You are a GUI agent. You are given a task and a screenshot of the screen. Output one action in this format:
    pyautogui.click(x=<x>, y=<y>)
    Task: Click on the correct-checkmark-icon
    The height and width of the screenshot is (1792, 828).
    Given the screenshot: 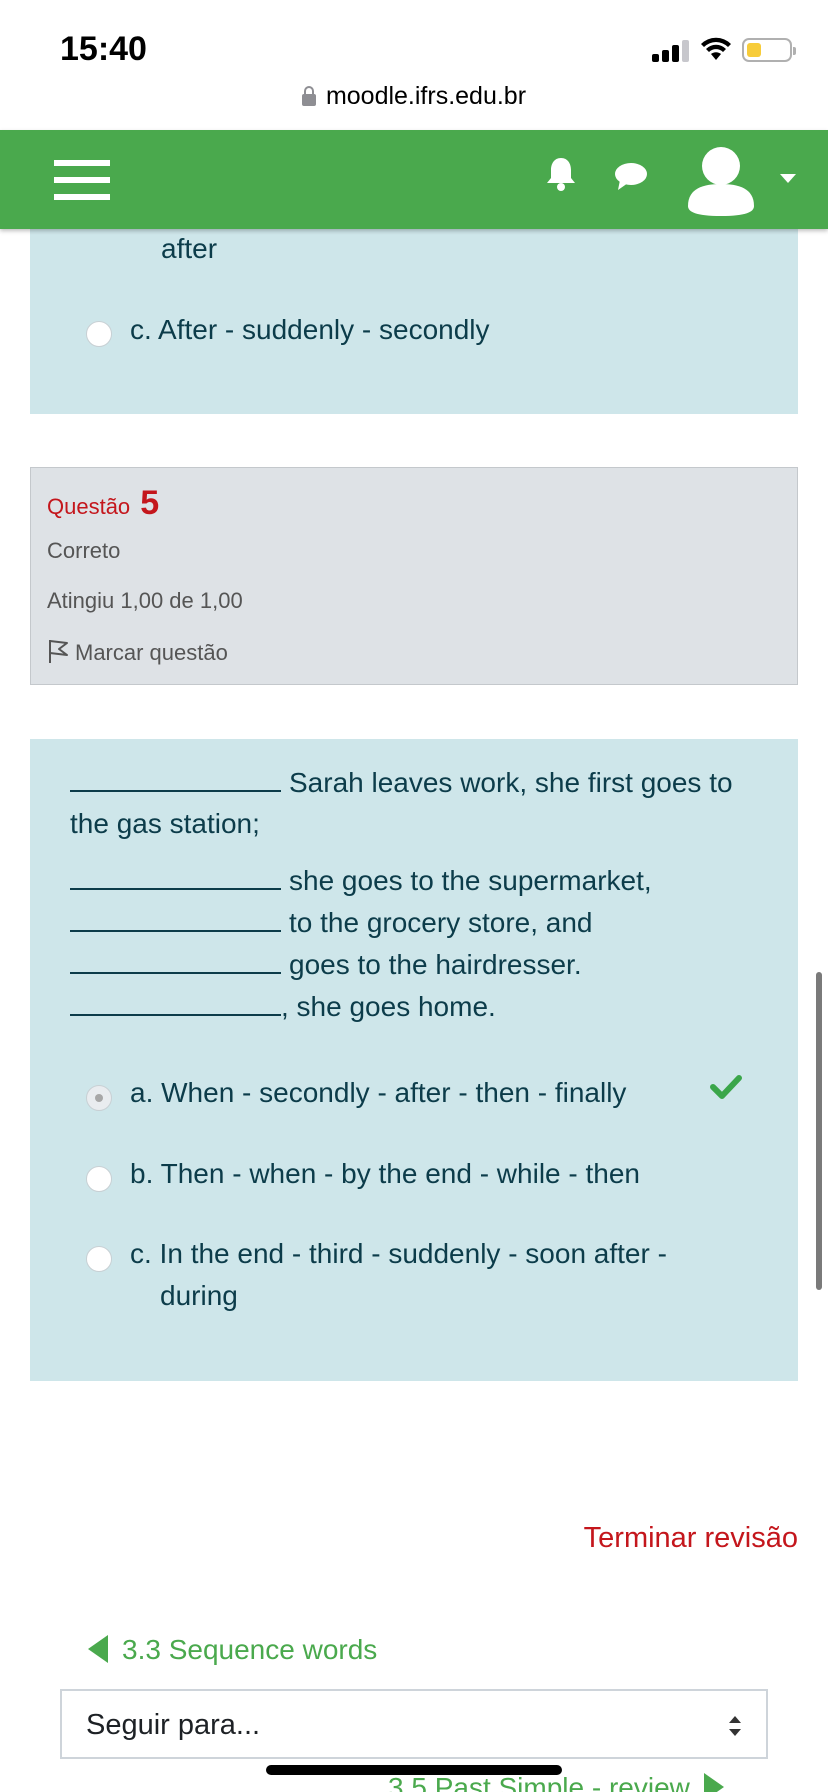 What is the action you would take?
    pyautogui.click(x=726, y=1087)
    